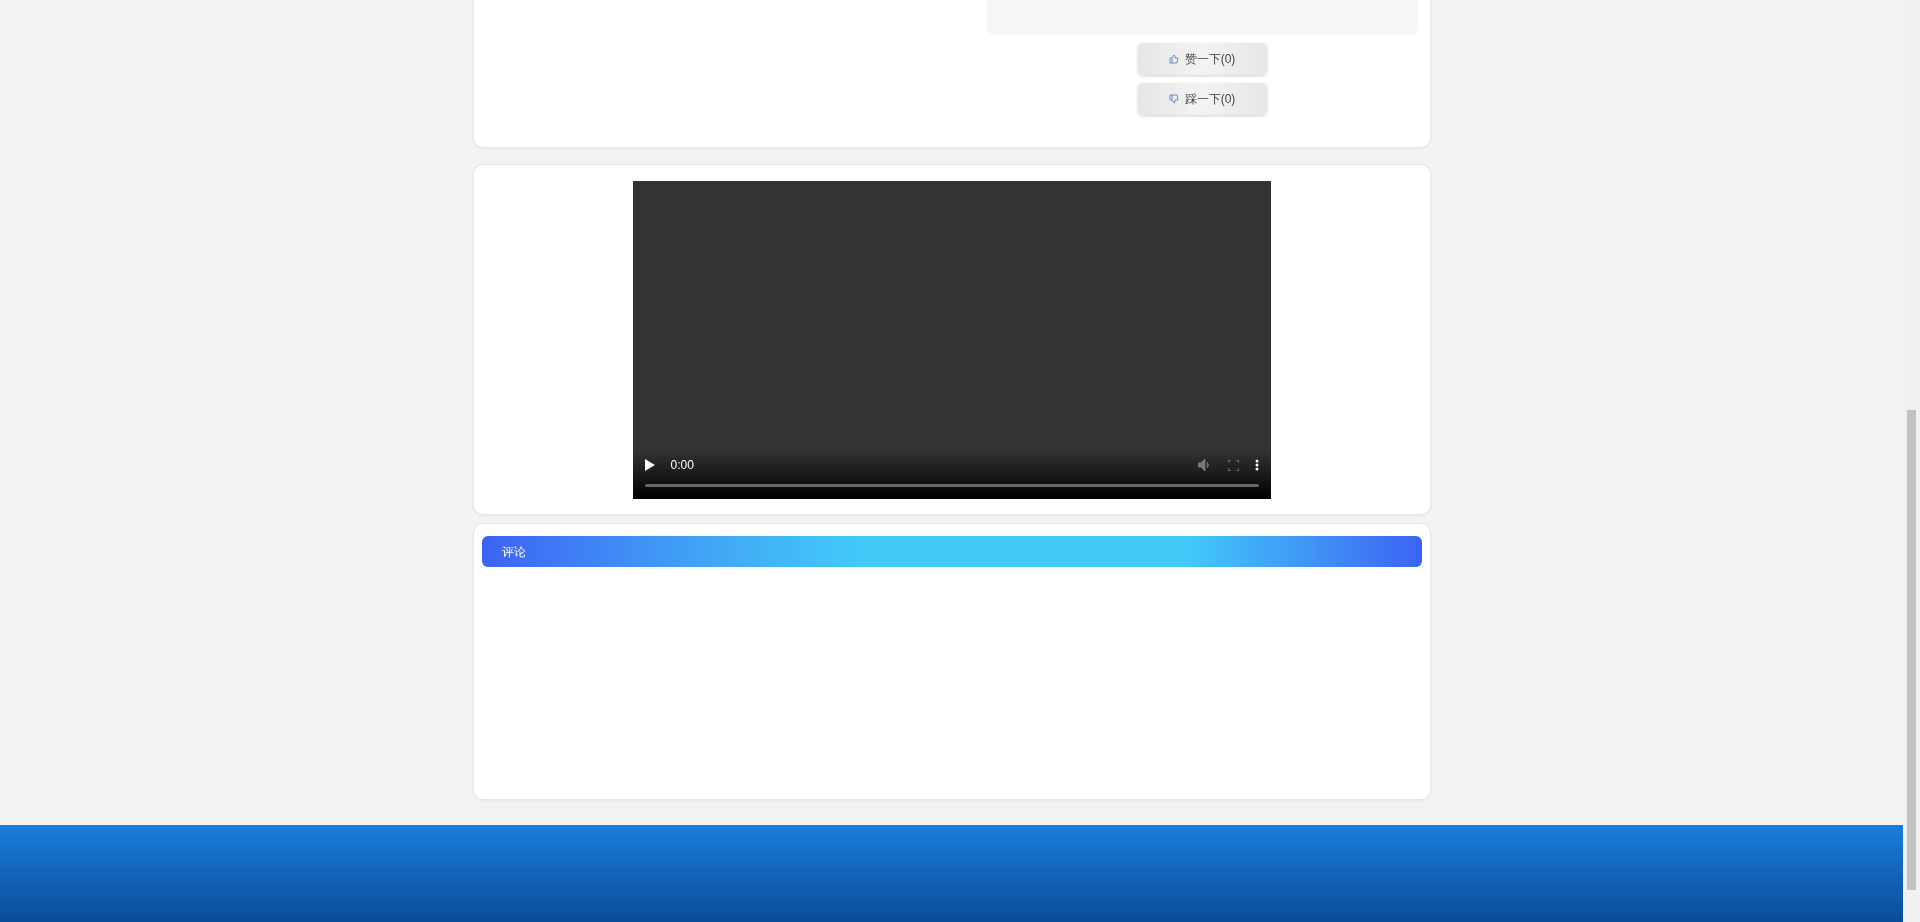 This screenshot has width=1920, height=922. What do you see at coordinates (1911, 650) in the screenshot?
I see `scrollbar-thumb` at bounding box center [1911, 650].